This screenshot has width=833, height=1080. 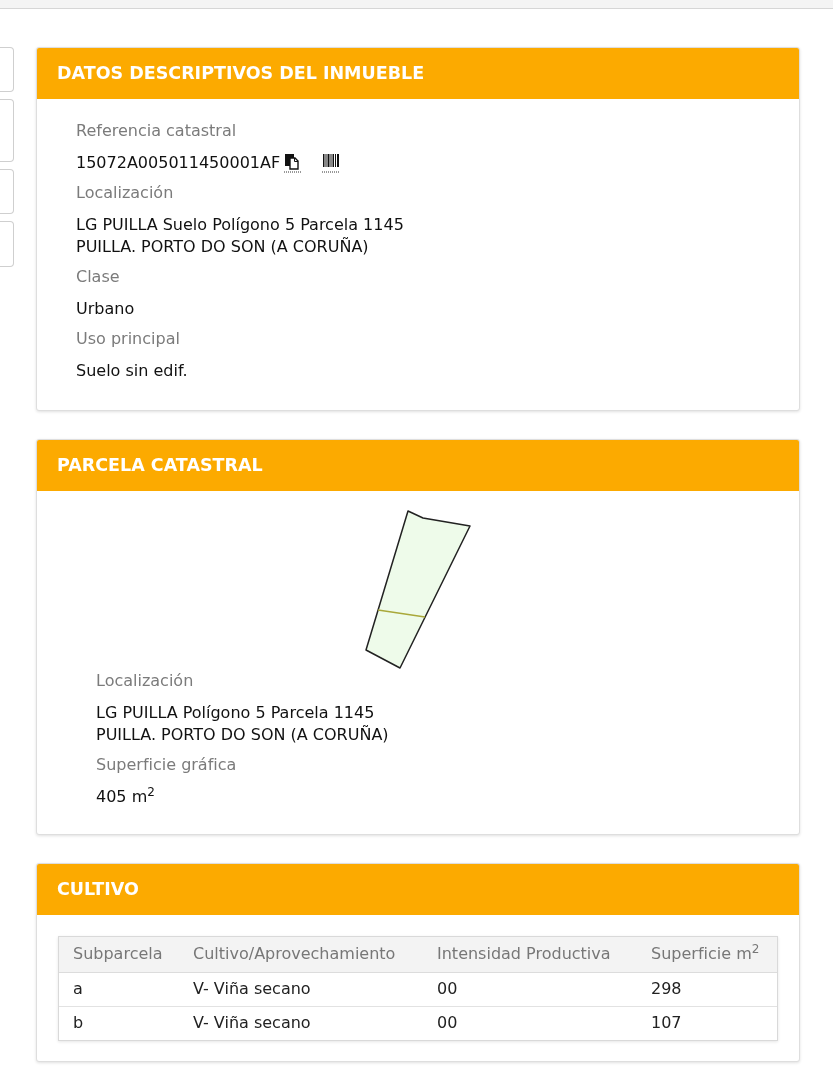 I want to click on copy-icon, so click(x=293, y=163).